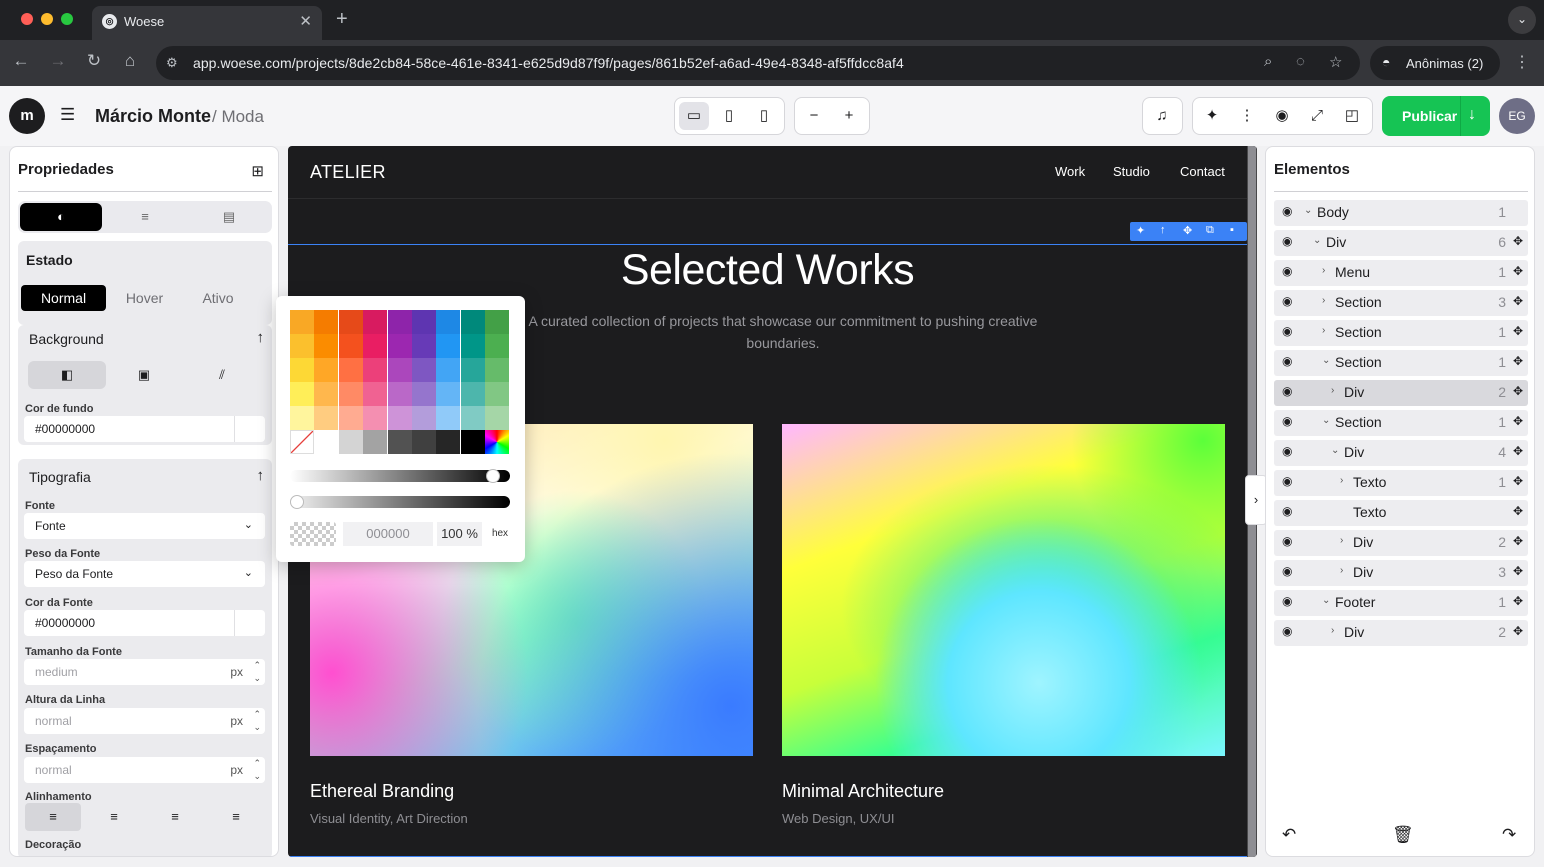  Describe the element at coordinates (1436, 116) in the screenshot. I see `publish-button: Publicar ↓` at that location.